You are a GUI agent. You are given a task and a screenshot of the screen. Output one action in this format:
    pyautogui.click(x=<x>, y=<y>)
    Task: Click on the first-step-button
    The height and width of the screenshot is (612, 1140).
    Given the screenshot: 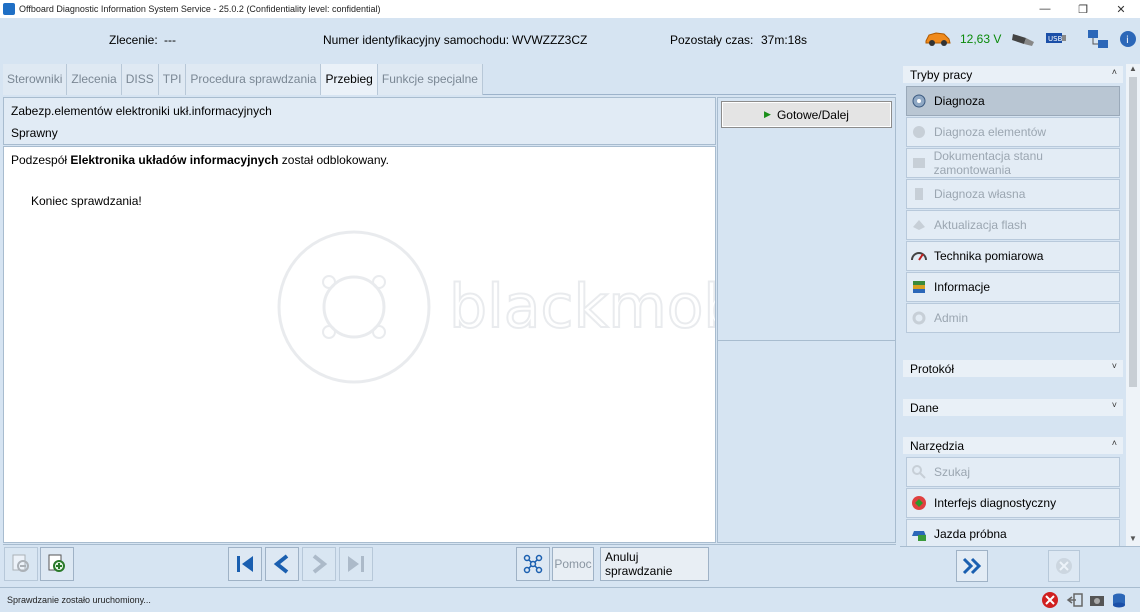 What is the action you would take?
    pyautogui.click(x=245, y=564)
    